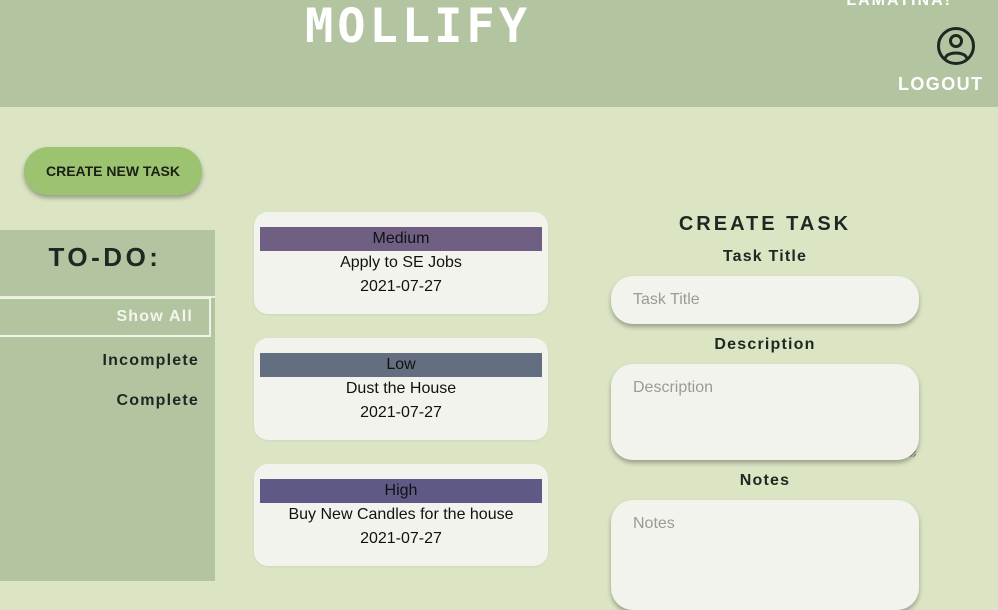 The image size is (998, 610). Describe the element at coordinates (765, 480) in the screenshot. I see `notes-label: Notes` at that location.